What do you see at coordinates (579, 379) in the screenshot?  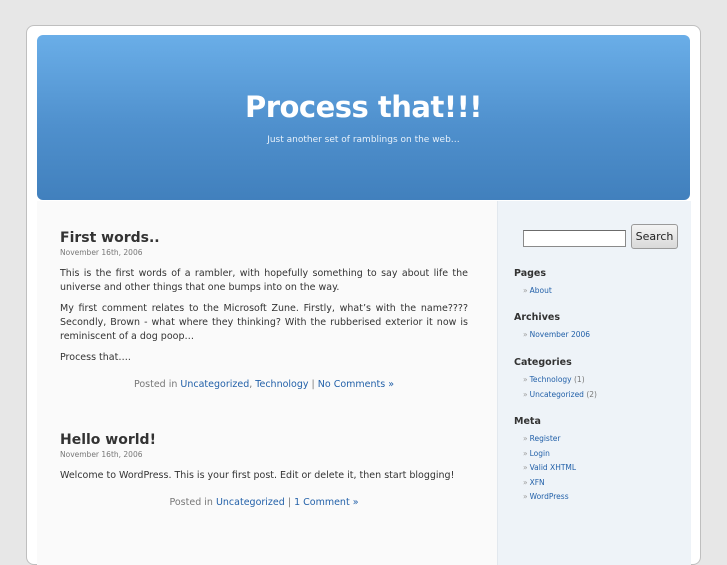 I see `category-count: (1)` at bounding box center [579, 379].